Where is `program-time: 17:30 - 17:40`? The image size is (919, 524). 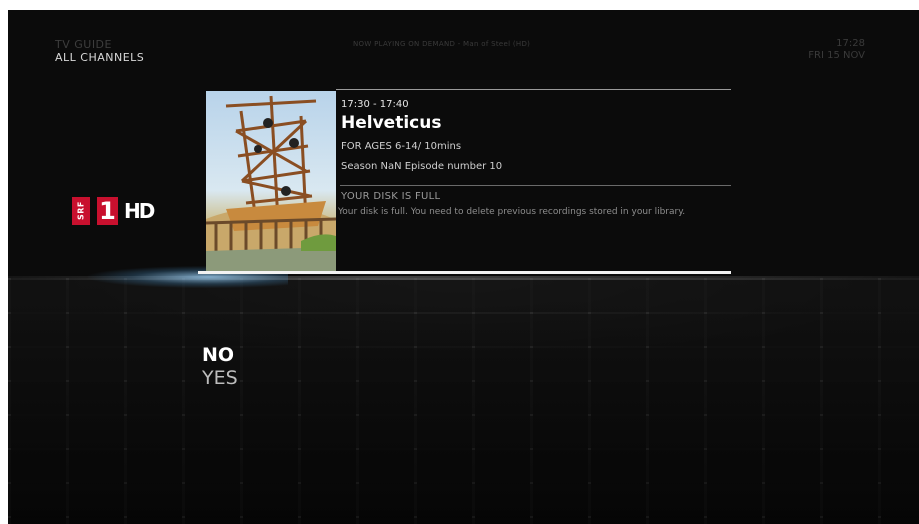
program-time: 17:30 - 17:40 is located at coordinates (375, 104).